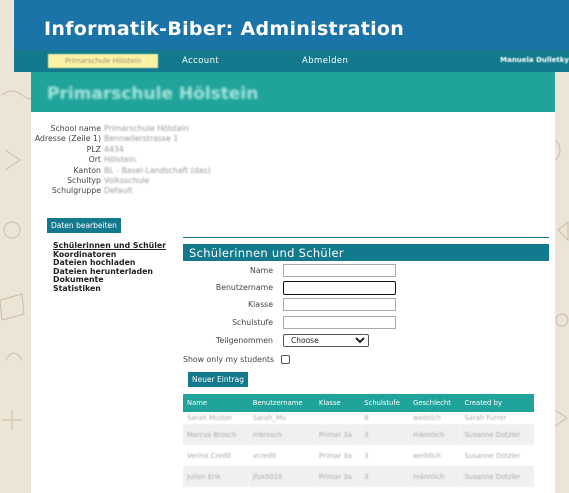 The width and height of the screenshot is (569, 493). Describe the element at coordinates (497, 403) in the screenshot. I see `col-created-by: Created by` at that location.